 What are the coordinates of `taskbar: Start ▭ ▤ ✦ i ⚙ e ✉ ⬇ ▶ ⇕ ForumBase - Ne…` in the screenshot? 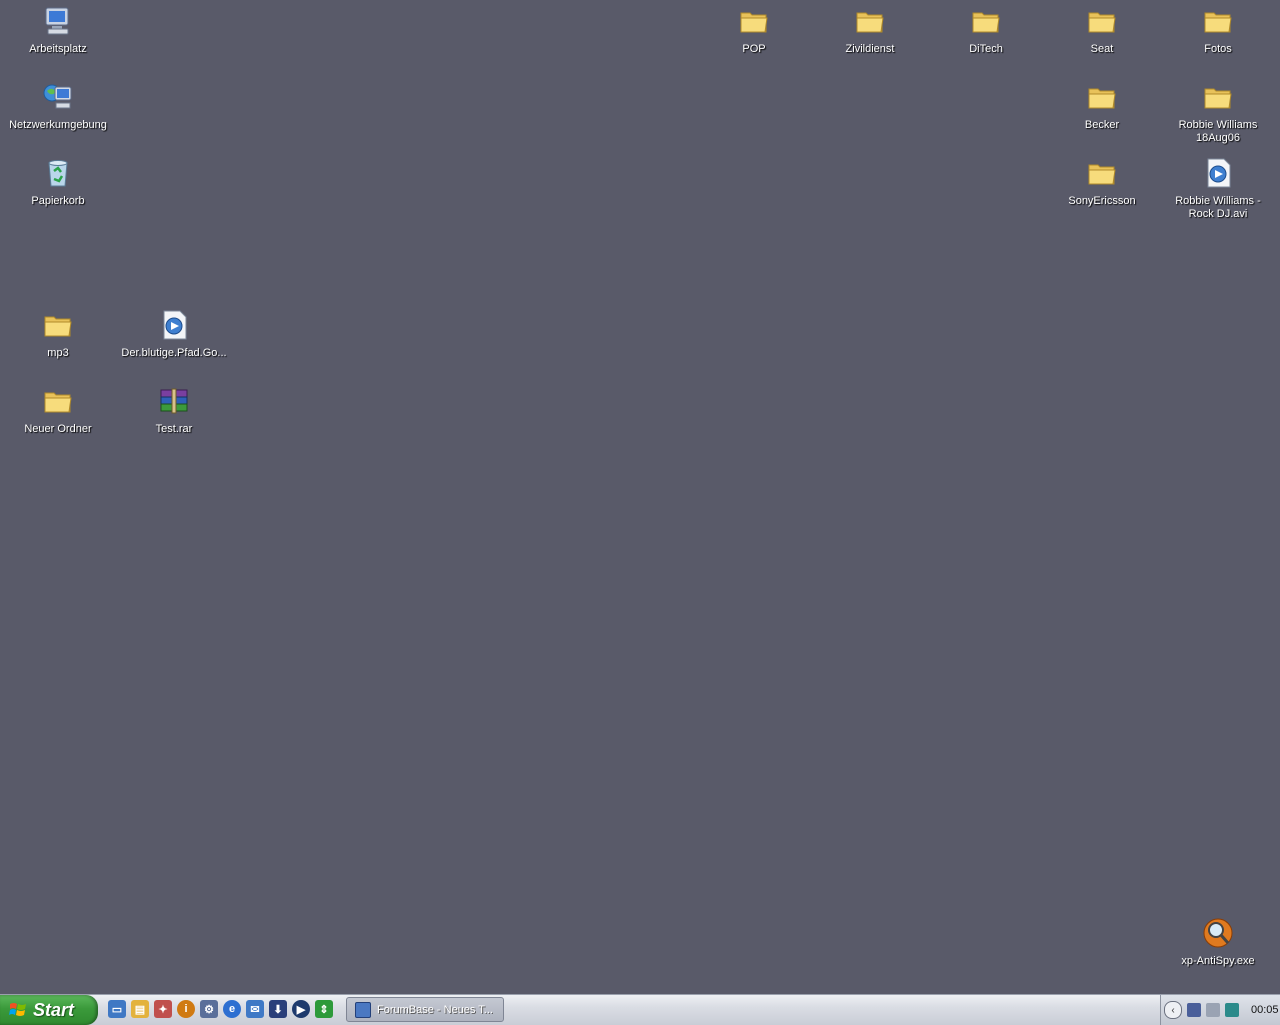 It's located at (640, 1009).